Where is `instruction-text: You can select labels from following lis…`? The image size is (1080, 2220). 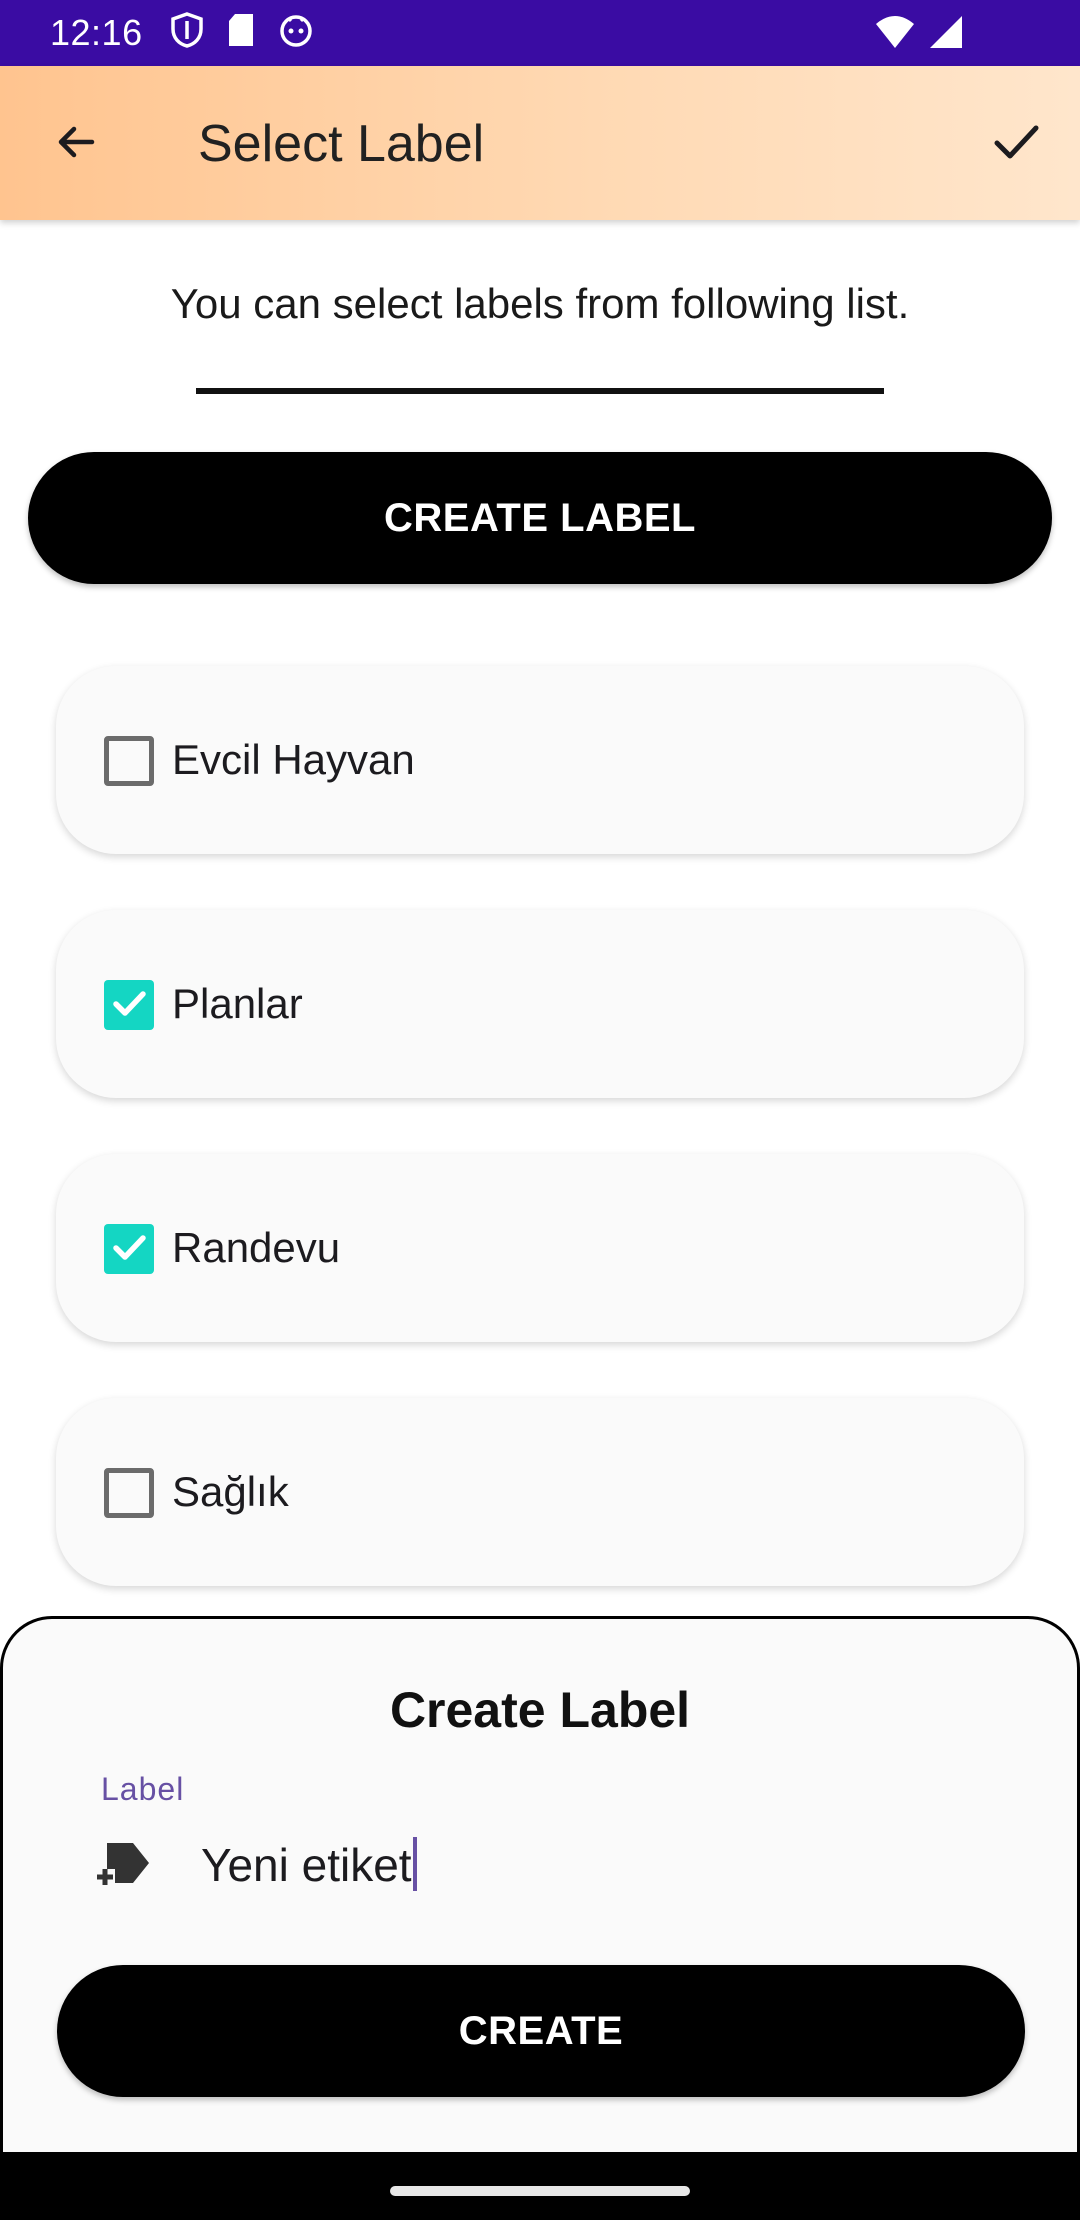 instruction-text: You can select labels from following lis… is located at coordinates (540, 303).